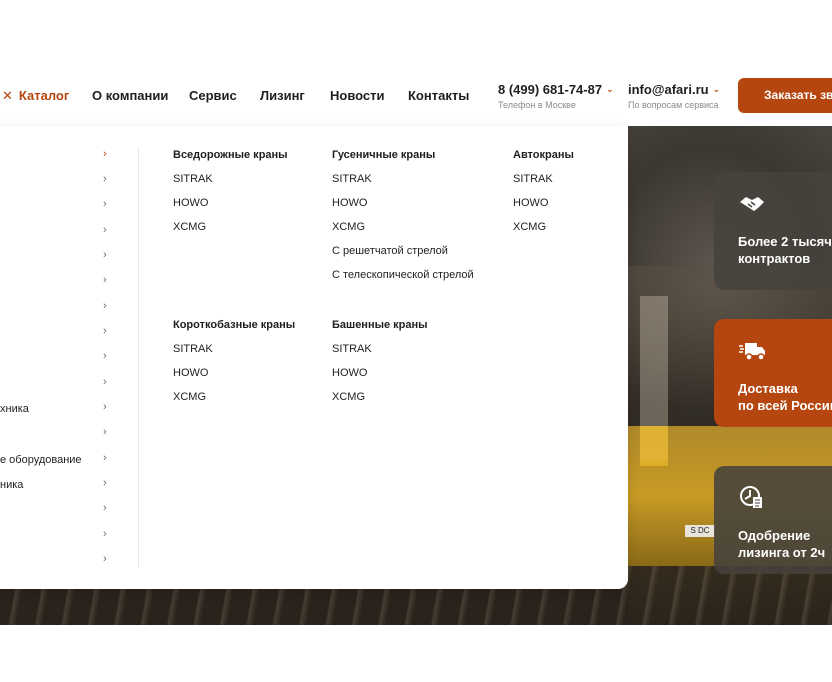 The image size is (832, 682). What do you see at coordinates (230, 191) in the screenshot?
I see `subgroup-allterrain-cranes: Вседорожные краны SITRAK HOWO XCMG` at bounding box center [230, 191].